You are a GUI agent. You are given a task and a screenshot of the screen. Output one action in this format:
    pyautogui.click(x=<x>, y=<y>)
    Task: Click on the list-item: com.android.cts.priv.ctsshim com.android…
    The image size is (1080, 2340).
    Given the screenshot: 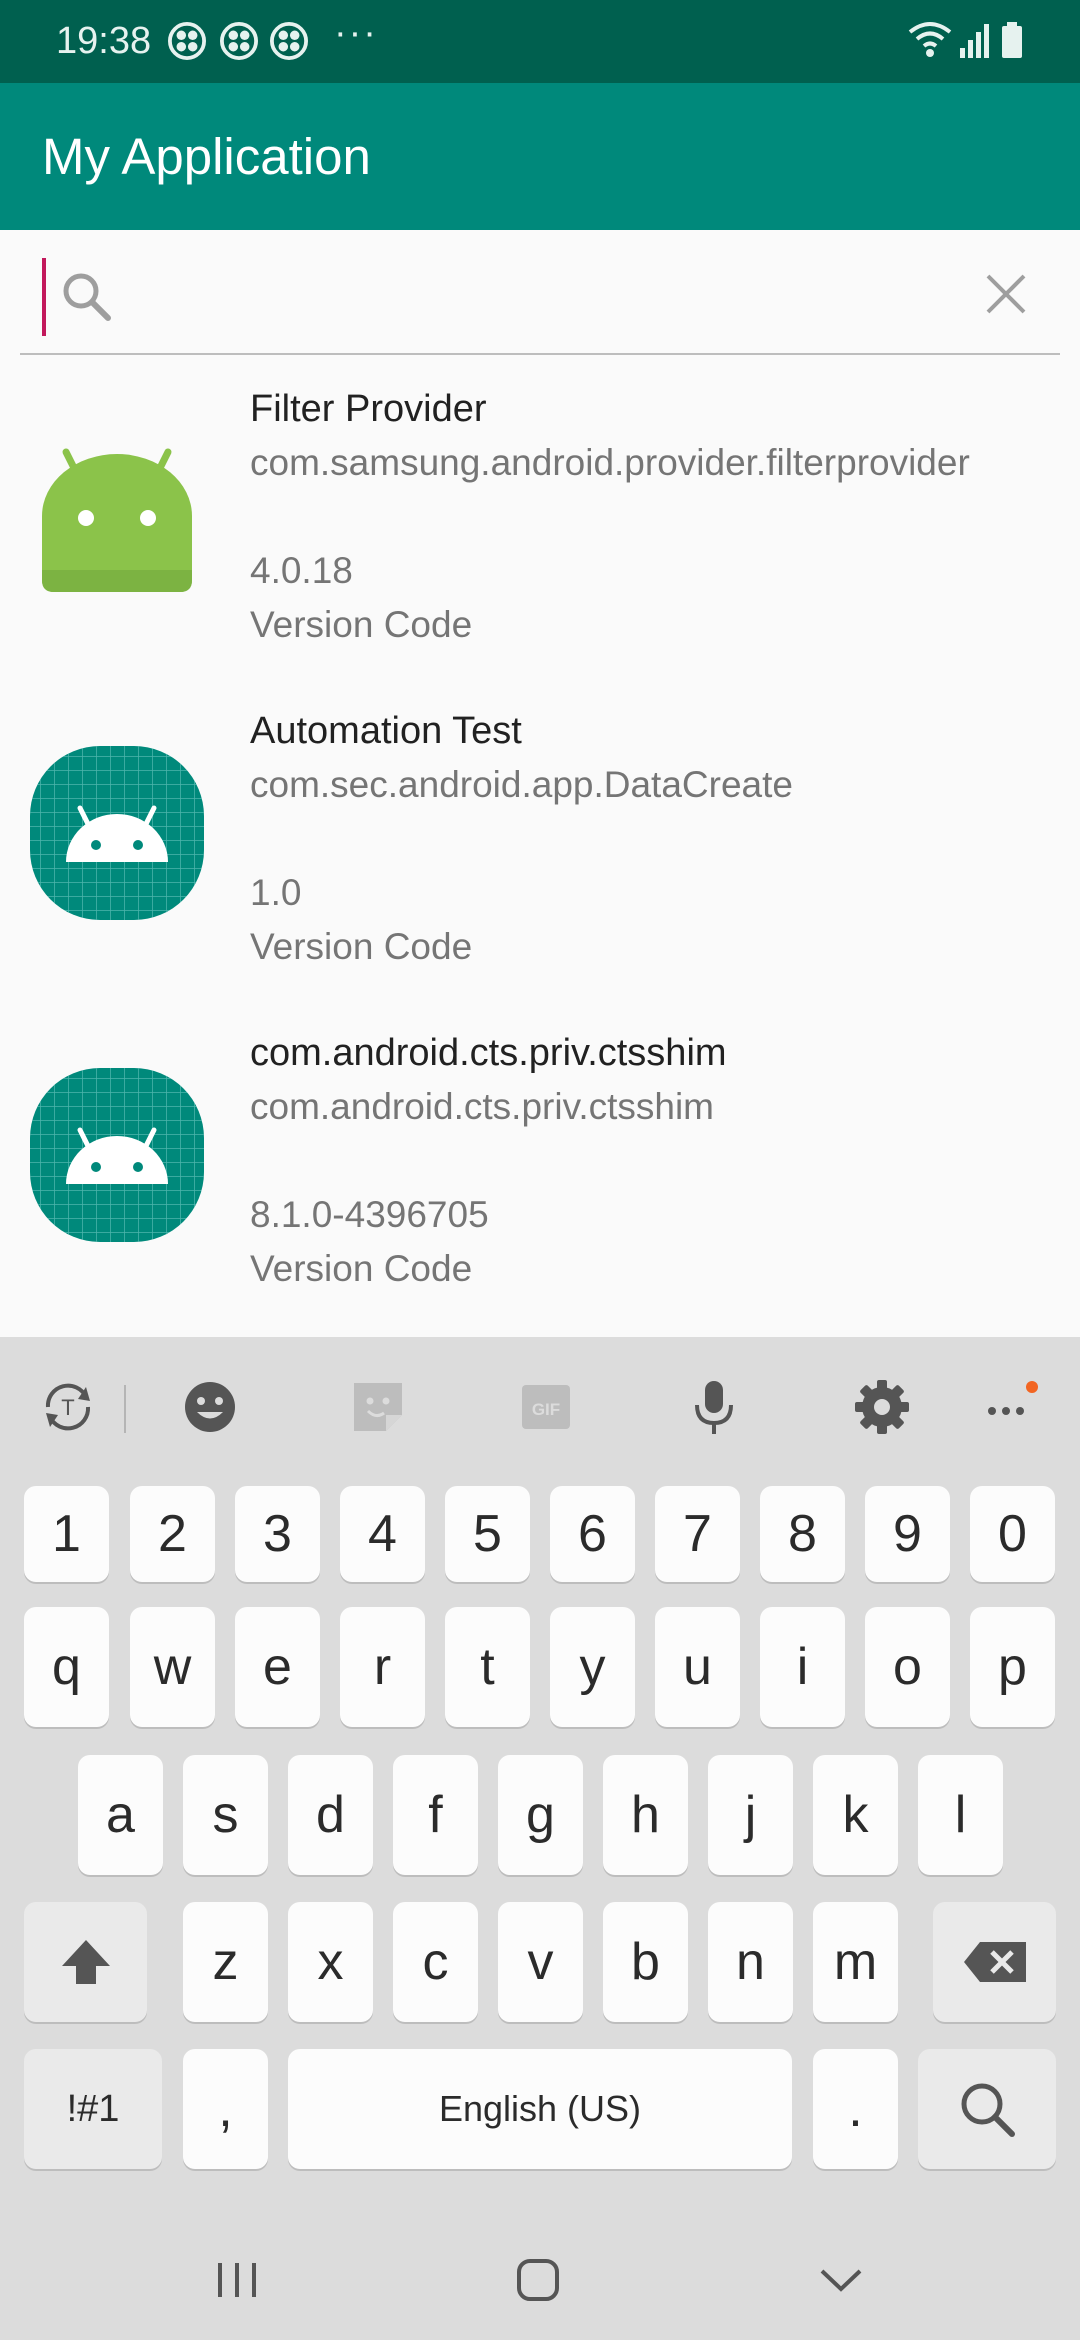 What is the action you would take?
    pyautogui.click(x=540, y=1165)
    